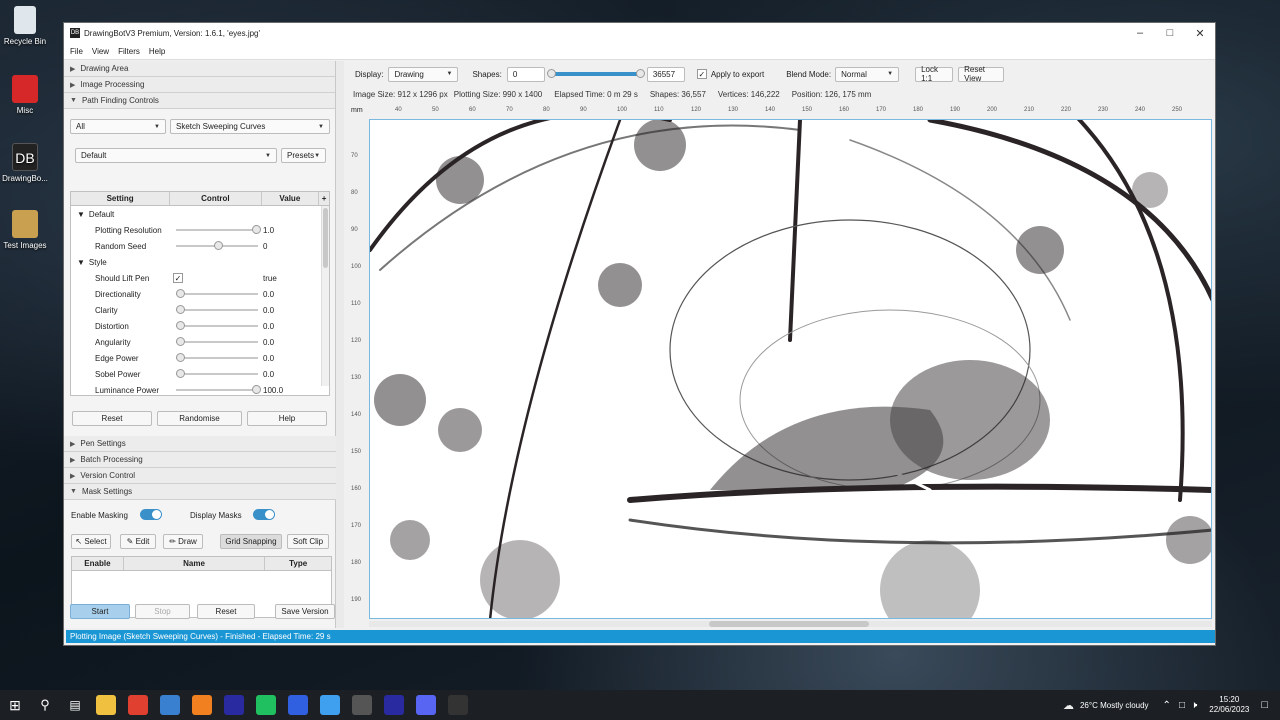  I want to click on setting-row: Directionality 0.0, so click(200, 294).